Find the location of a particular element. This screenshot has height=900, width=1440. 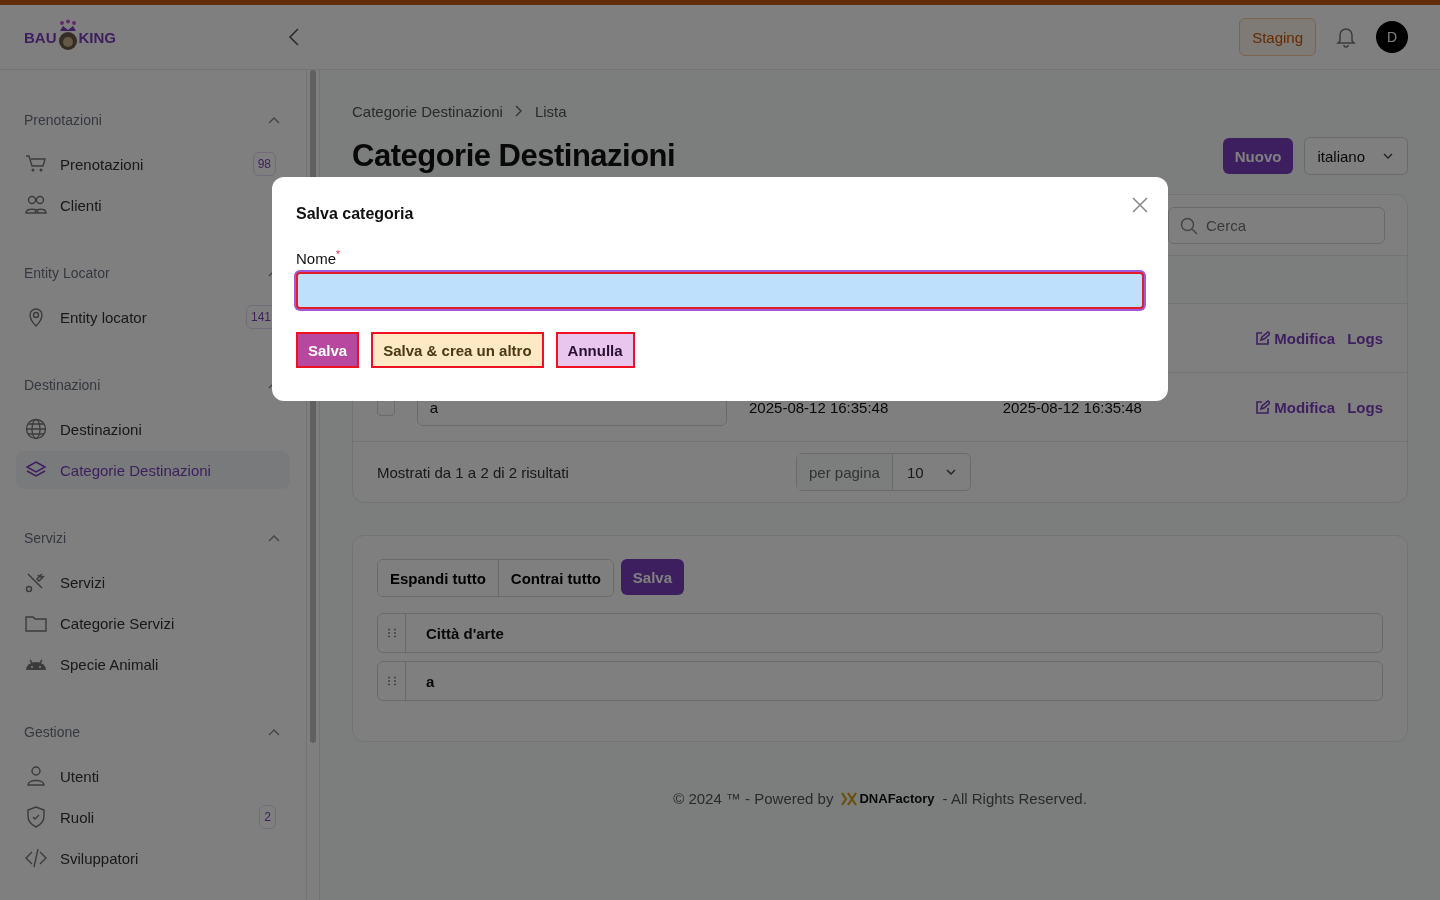

sidebar-item-label: Prenotazioni is located at coordinates (102, 164).